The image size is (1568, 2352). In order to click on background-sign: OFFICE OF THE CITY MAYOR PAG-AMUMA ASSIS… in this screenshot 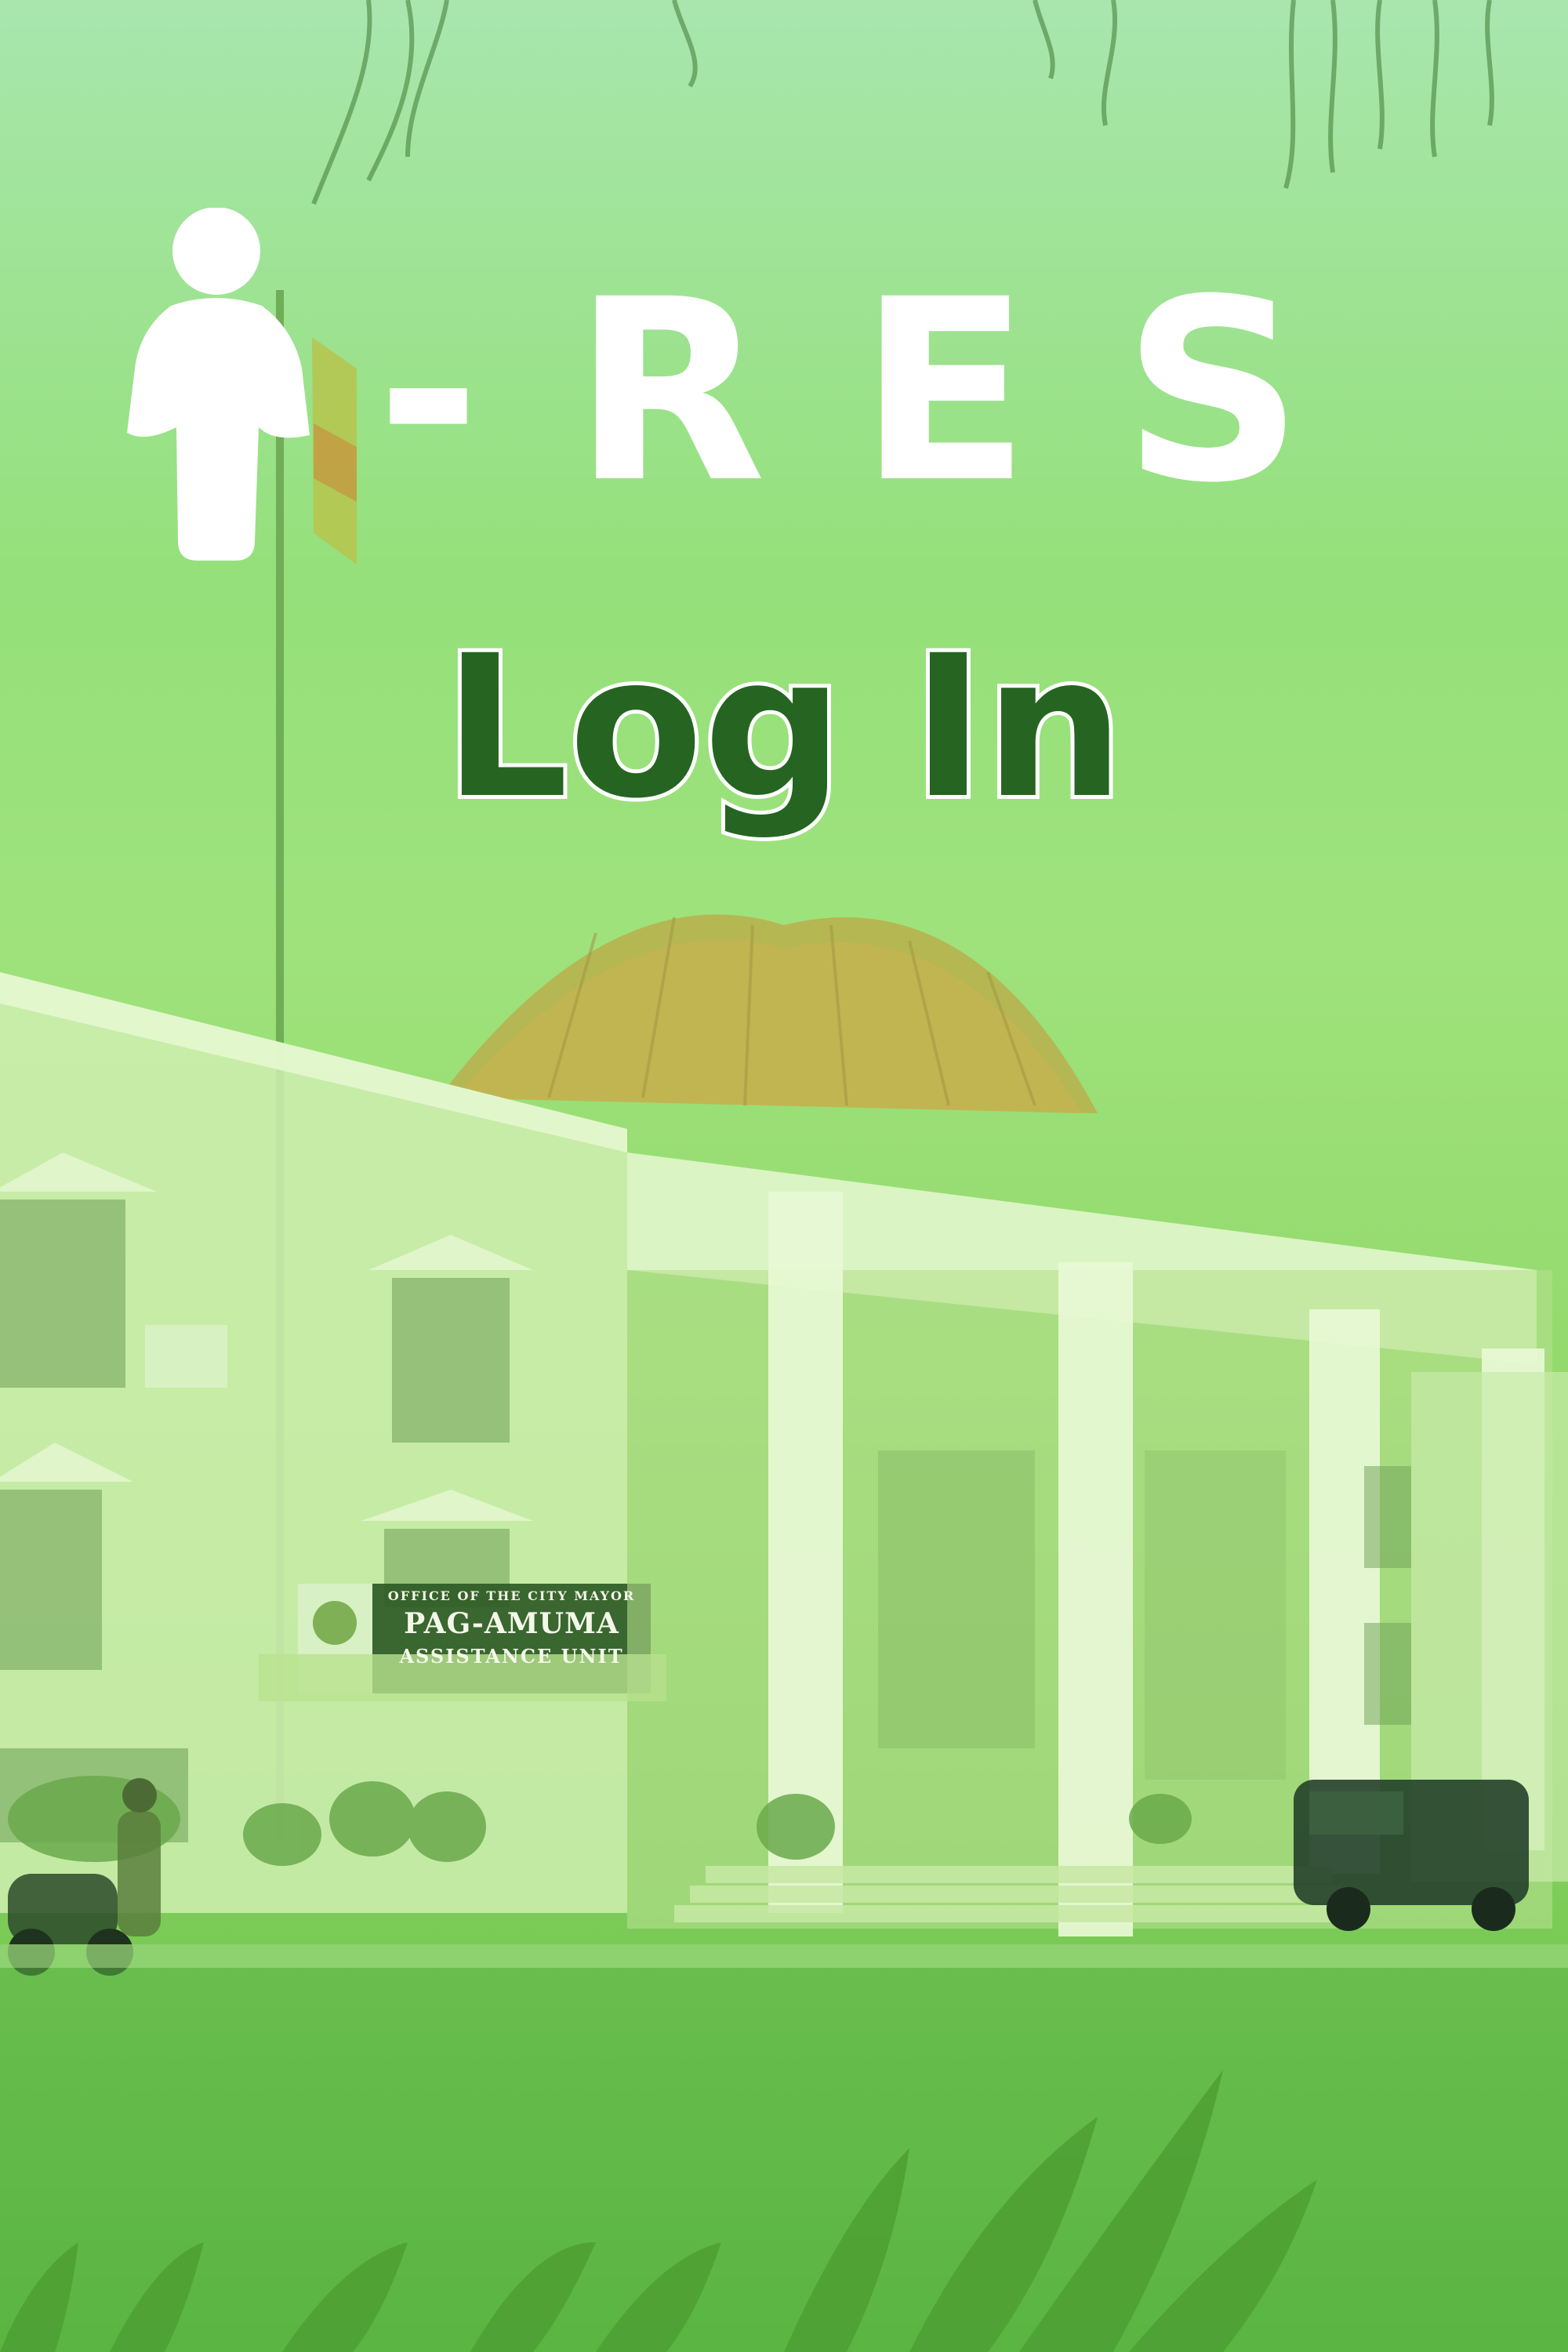, I will do `click(474, 1639)`.